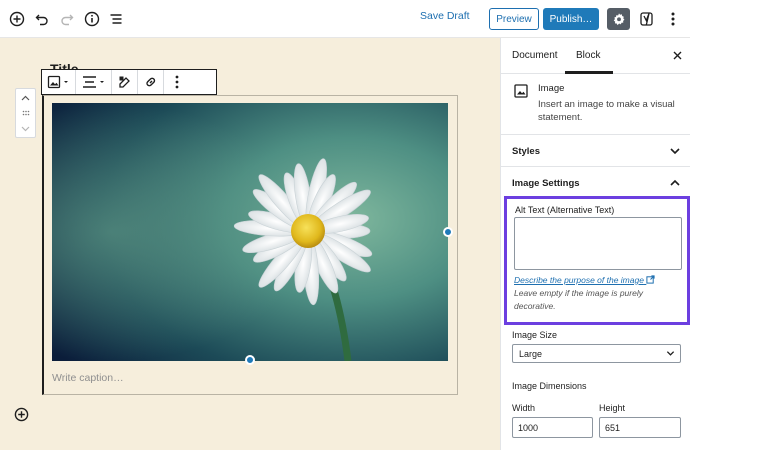  I want to click on block-card-title: Image, so click(551, 88).